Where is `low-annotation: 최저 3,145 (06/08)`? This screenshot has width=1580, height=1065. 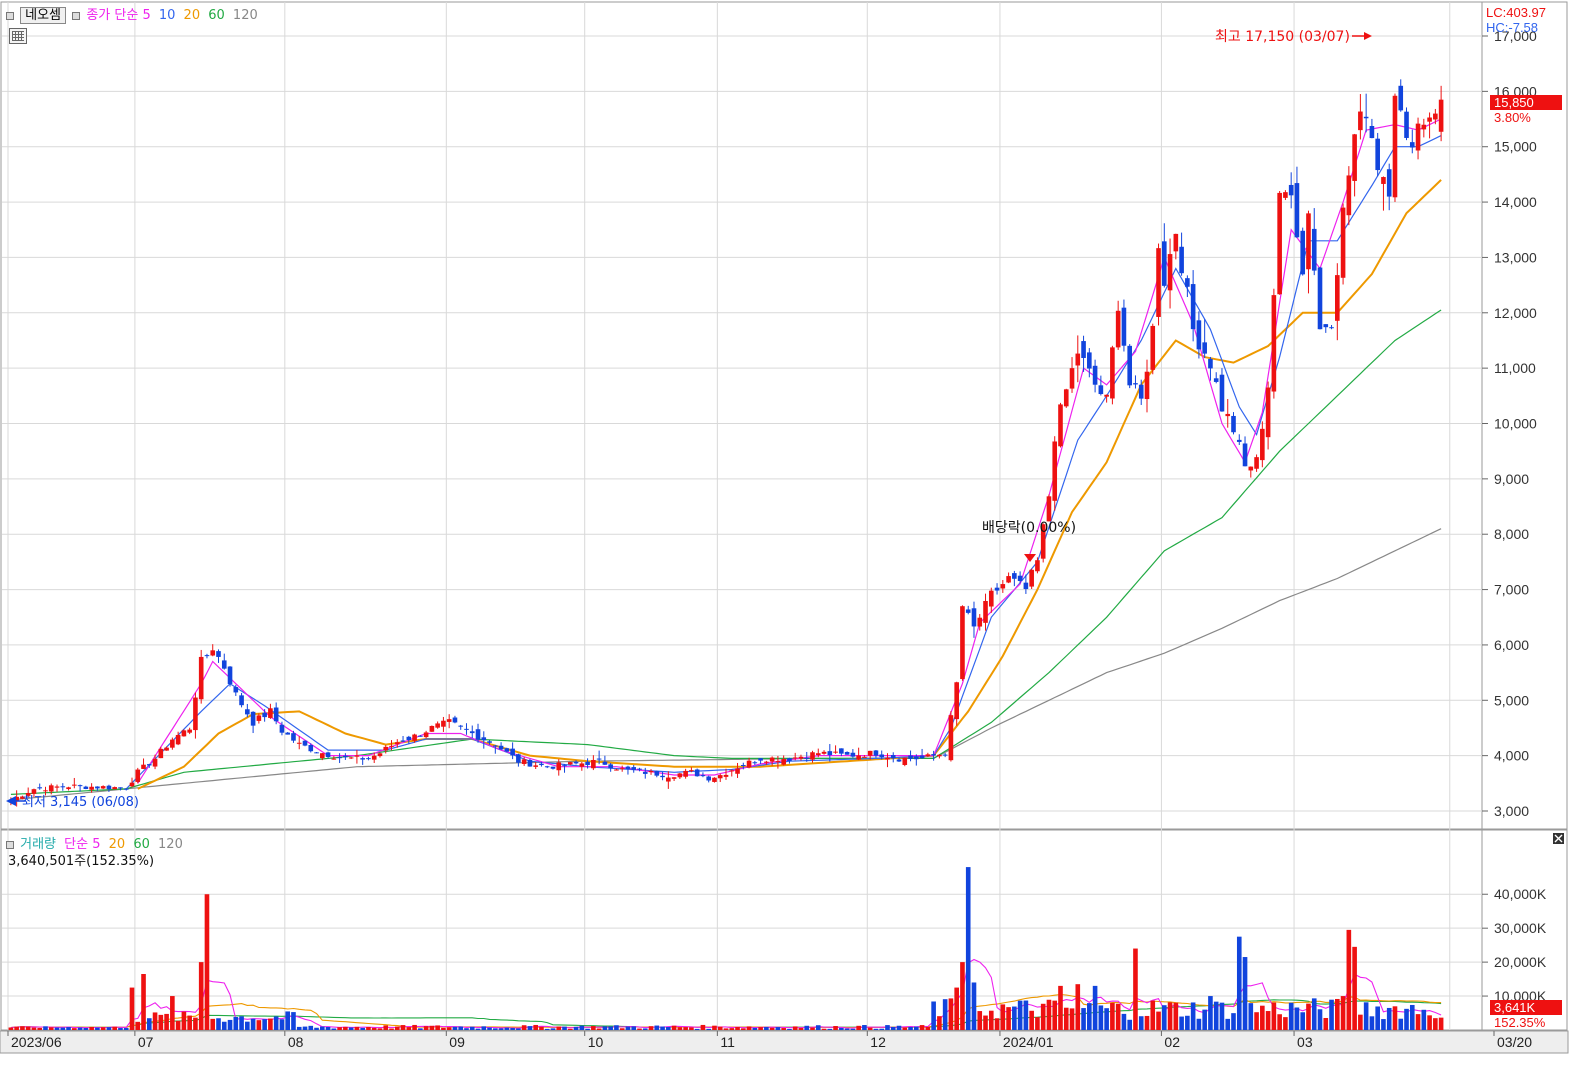
low-annotation: 최저 3,145 (06/08) is located at coordinates (80, 802).